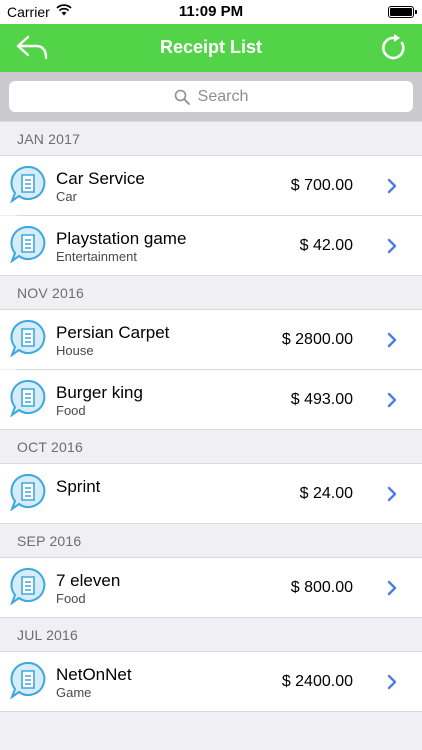  Describe the element at coordinates (48, 635) in the screenshot. I see `section-title: JUL 2016` at that location.